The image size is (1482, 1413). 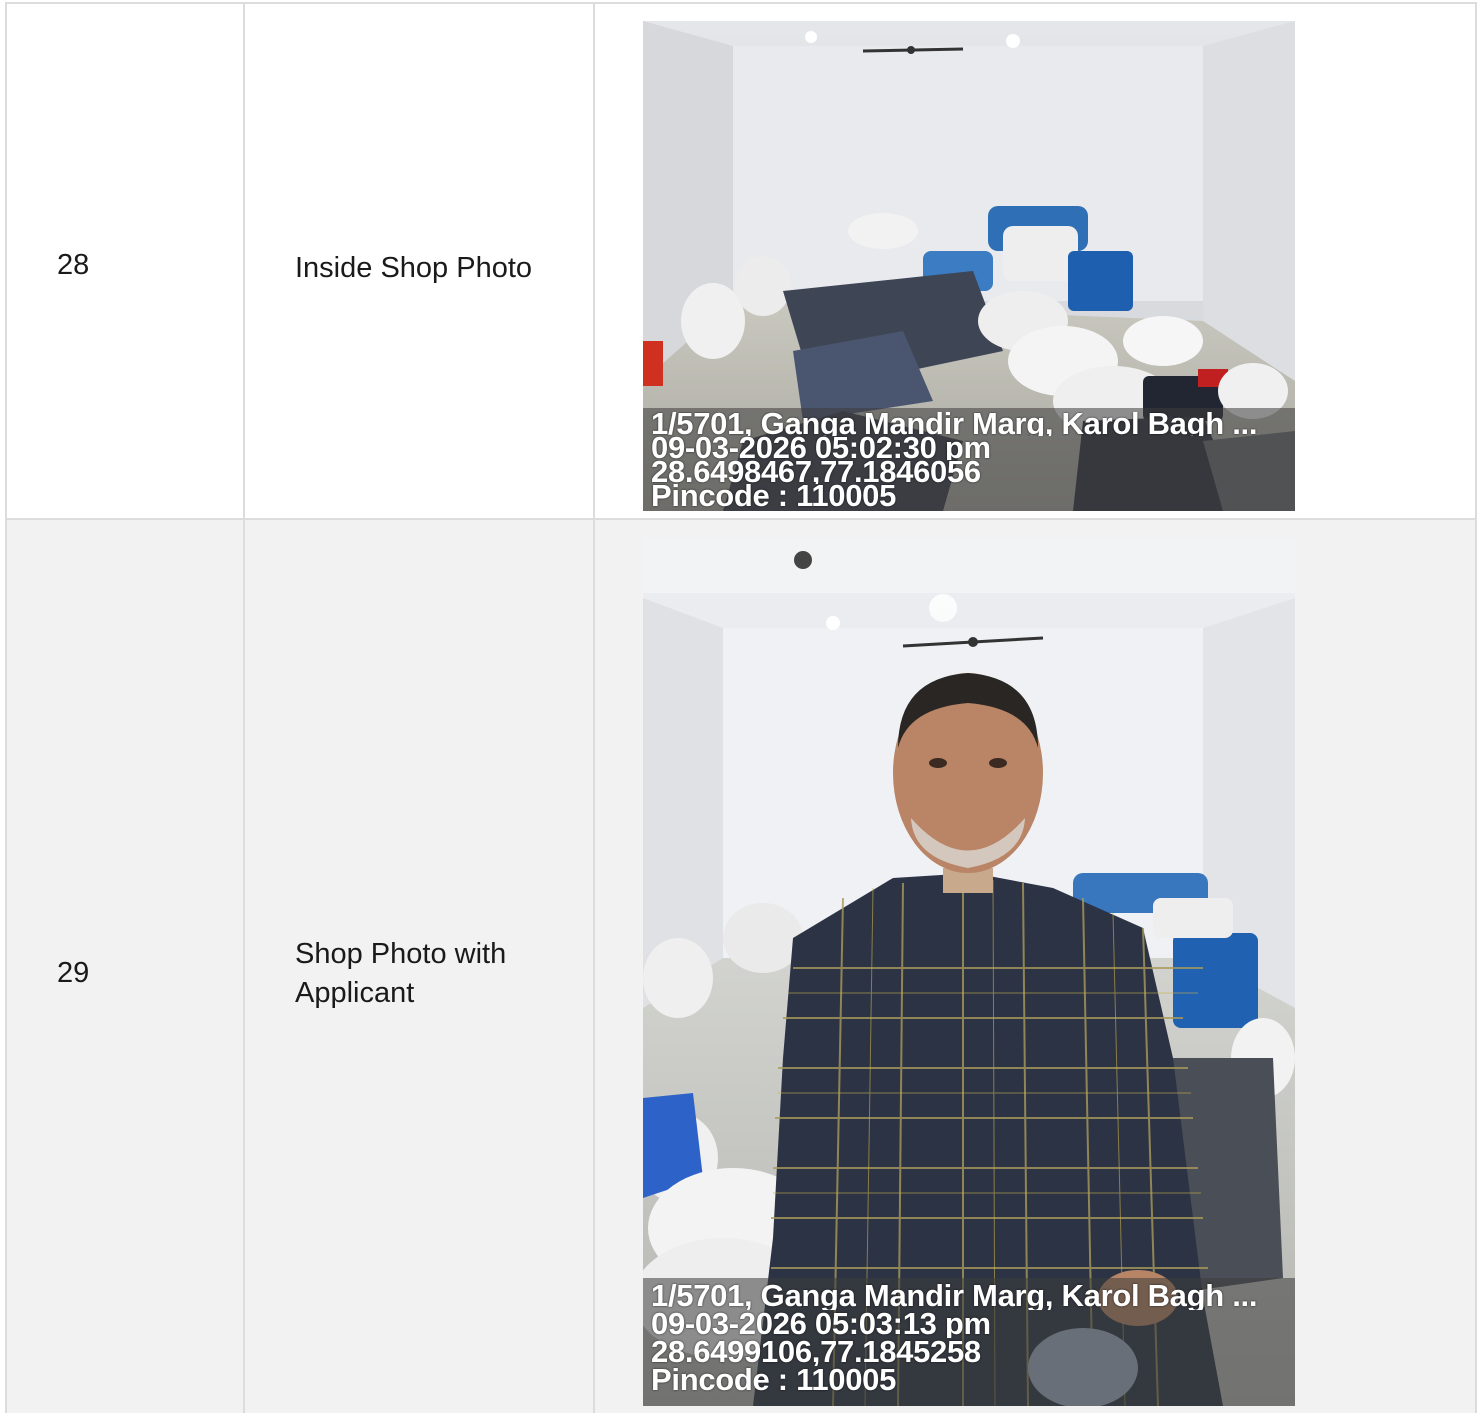 What do you see at coordinates (126, 966) in the screenshot?
I see `serial-cell: 29` at bounding box center [126, 966].